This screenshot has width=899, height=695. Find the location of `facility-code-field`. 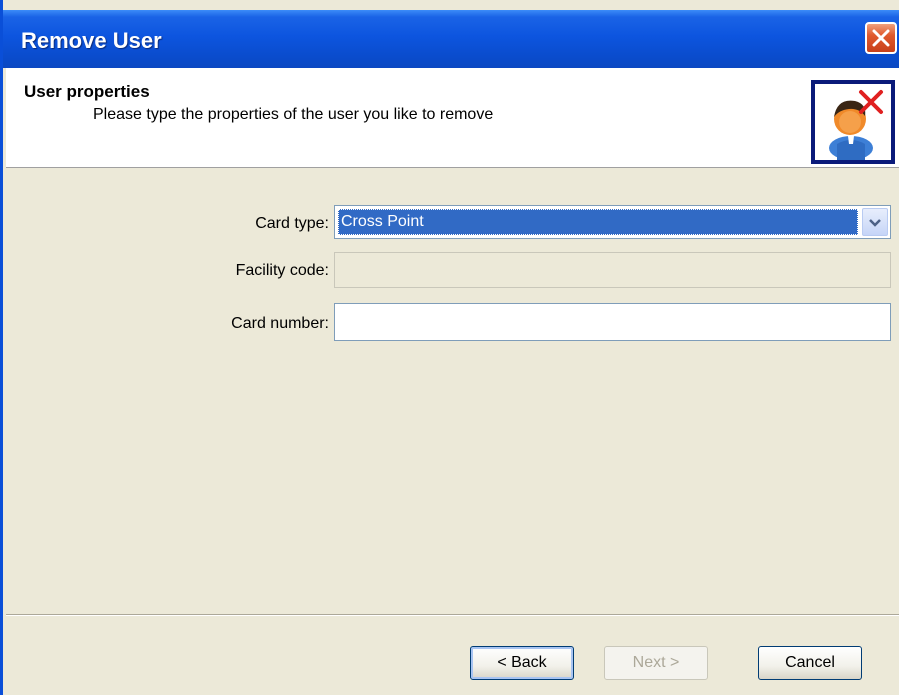

facility-code-field is located at coordinates (612, 270).